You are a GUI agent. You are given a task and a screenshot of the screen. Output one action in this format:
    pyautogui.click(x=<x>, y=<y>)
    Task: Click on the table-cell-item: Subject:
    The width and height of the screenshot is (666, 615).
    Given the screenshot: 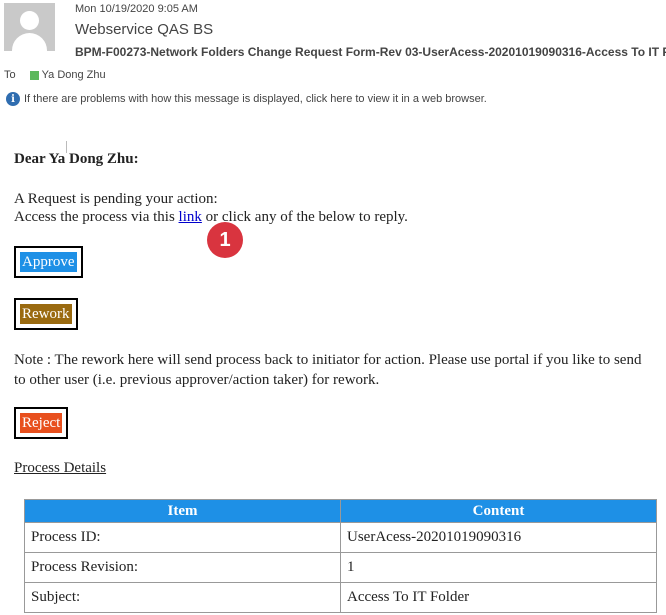 What is the action you would take?
    pyautogui.click(x=182, y=597)
    